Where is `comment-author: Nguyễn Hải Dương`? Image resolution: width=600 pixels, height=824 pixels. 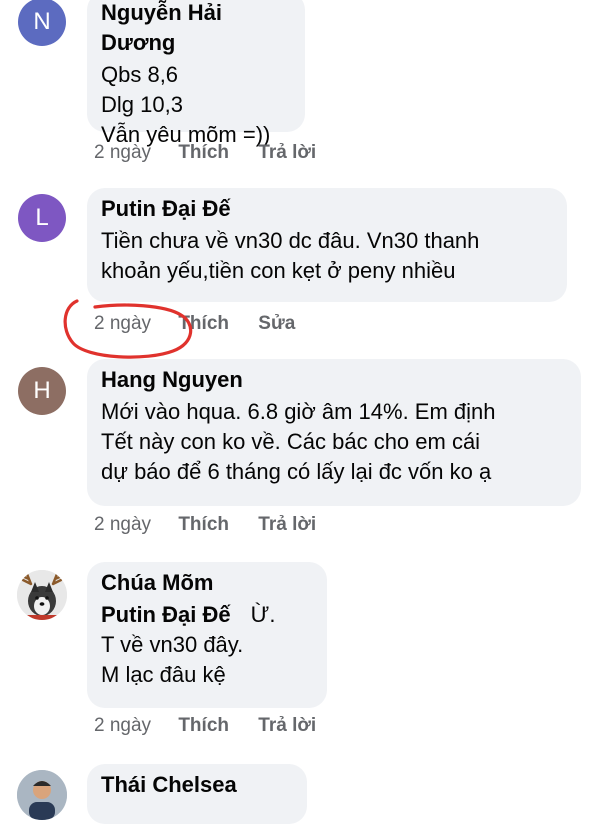 comment-author: Nguyễn Hải Dương is located at coordinates (195, 29).